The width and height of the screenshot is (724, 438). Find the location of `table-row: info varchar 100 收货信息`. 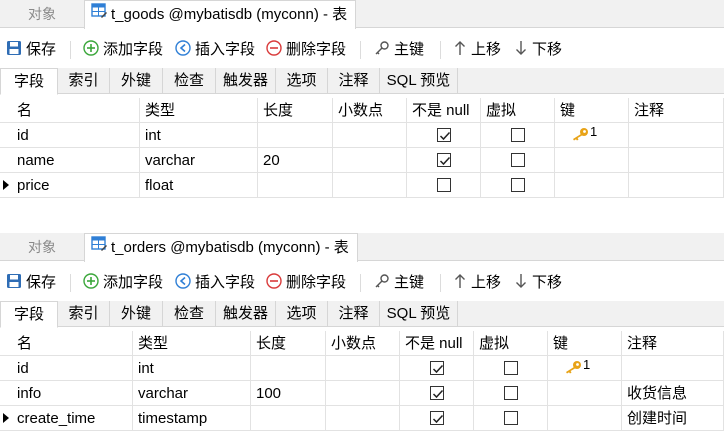

table-row: info varchar 100 收货信息 is located at coordinates (362, 393).